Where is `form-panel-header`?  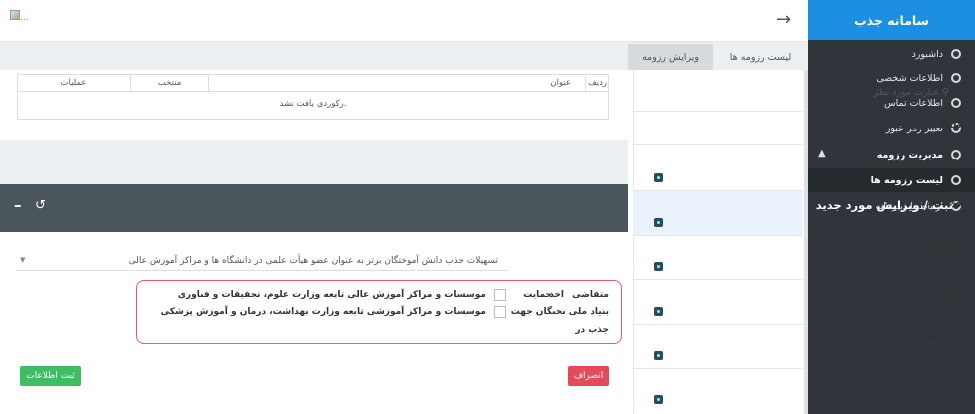
form-panel-header is located at coordinates (314, 208).